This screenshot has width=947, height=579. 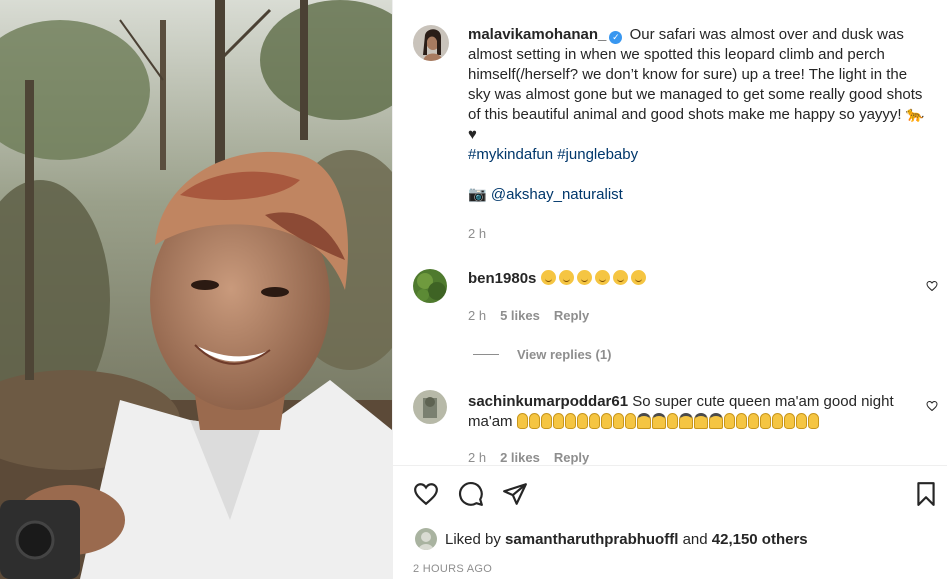 I want to click on author-username: malavikamohanan_, so click(x=537, y=34).